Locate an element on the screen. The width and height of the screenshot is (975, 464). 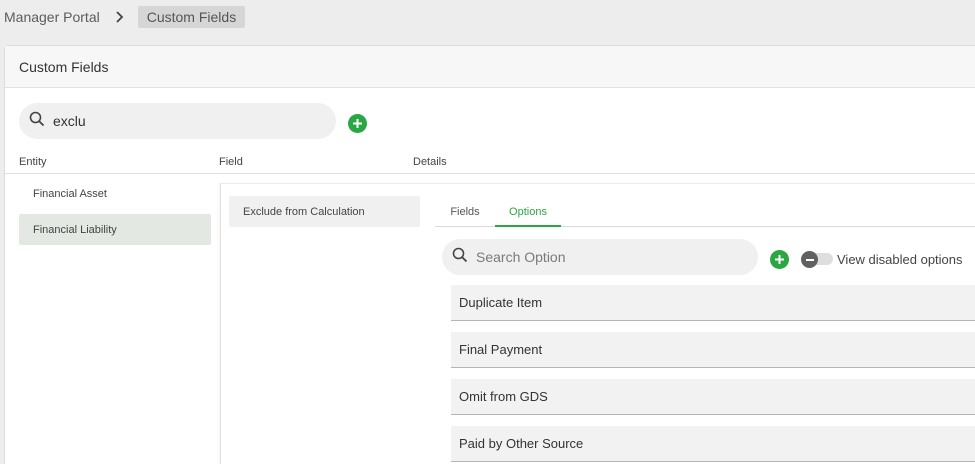
option-label: Paid by Other Source is located at coordinates (521, 443).